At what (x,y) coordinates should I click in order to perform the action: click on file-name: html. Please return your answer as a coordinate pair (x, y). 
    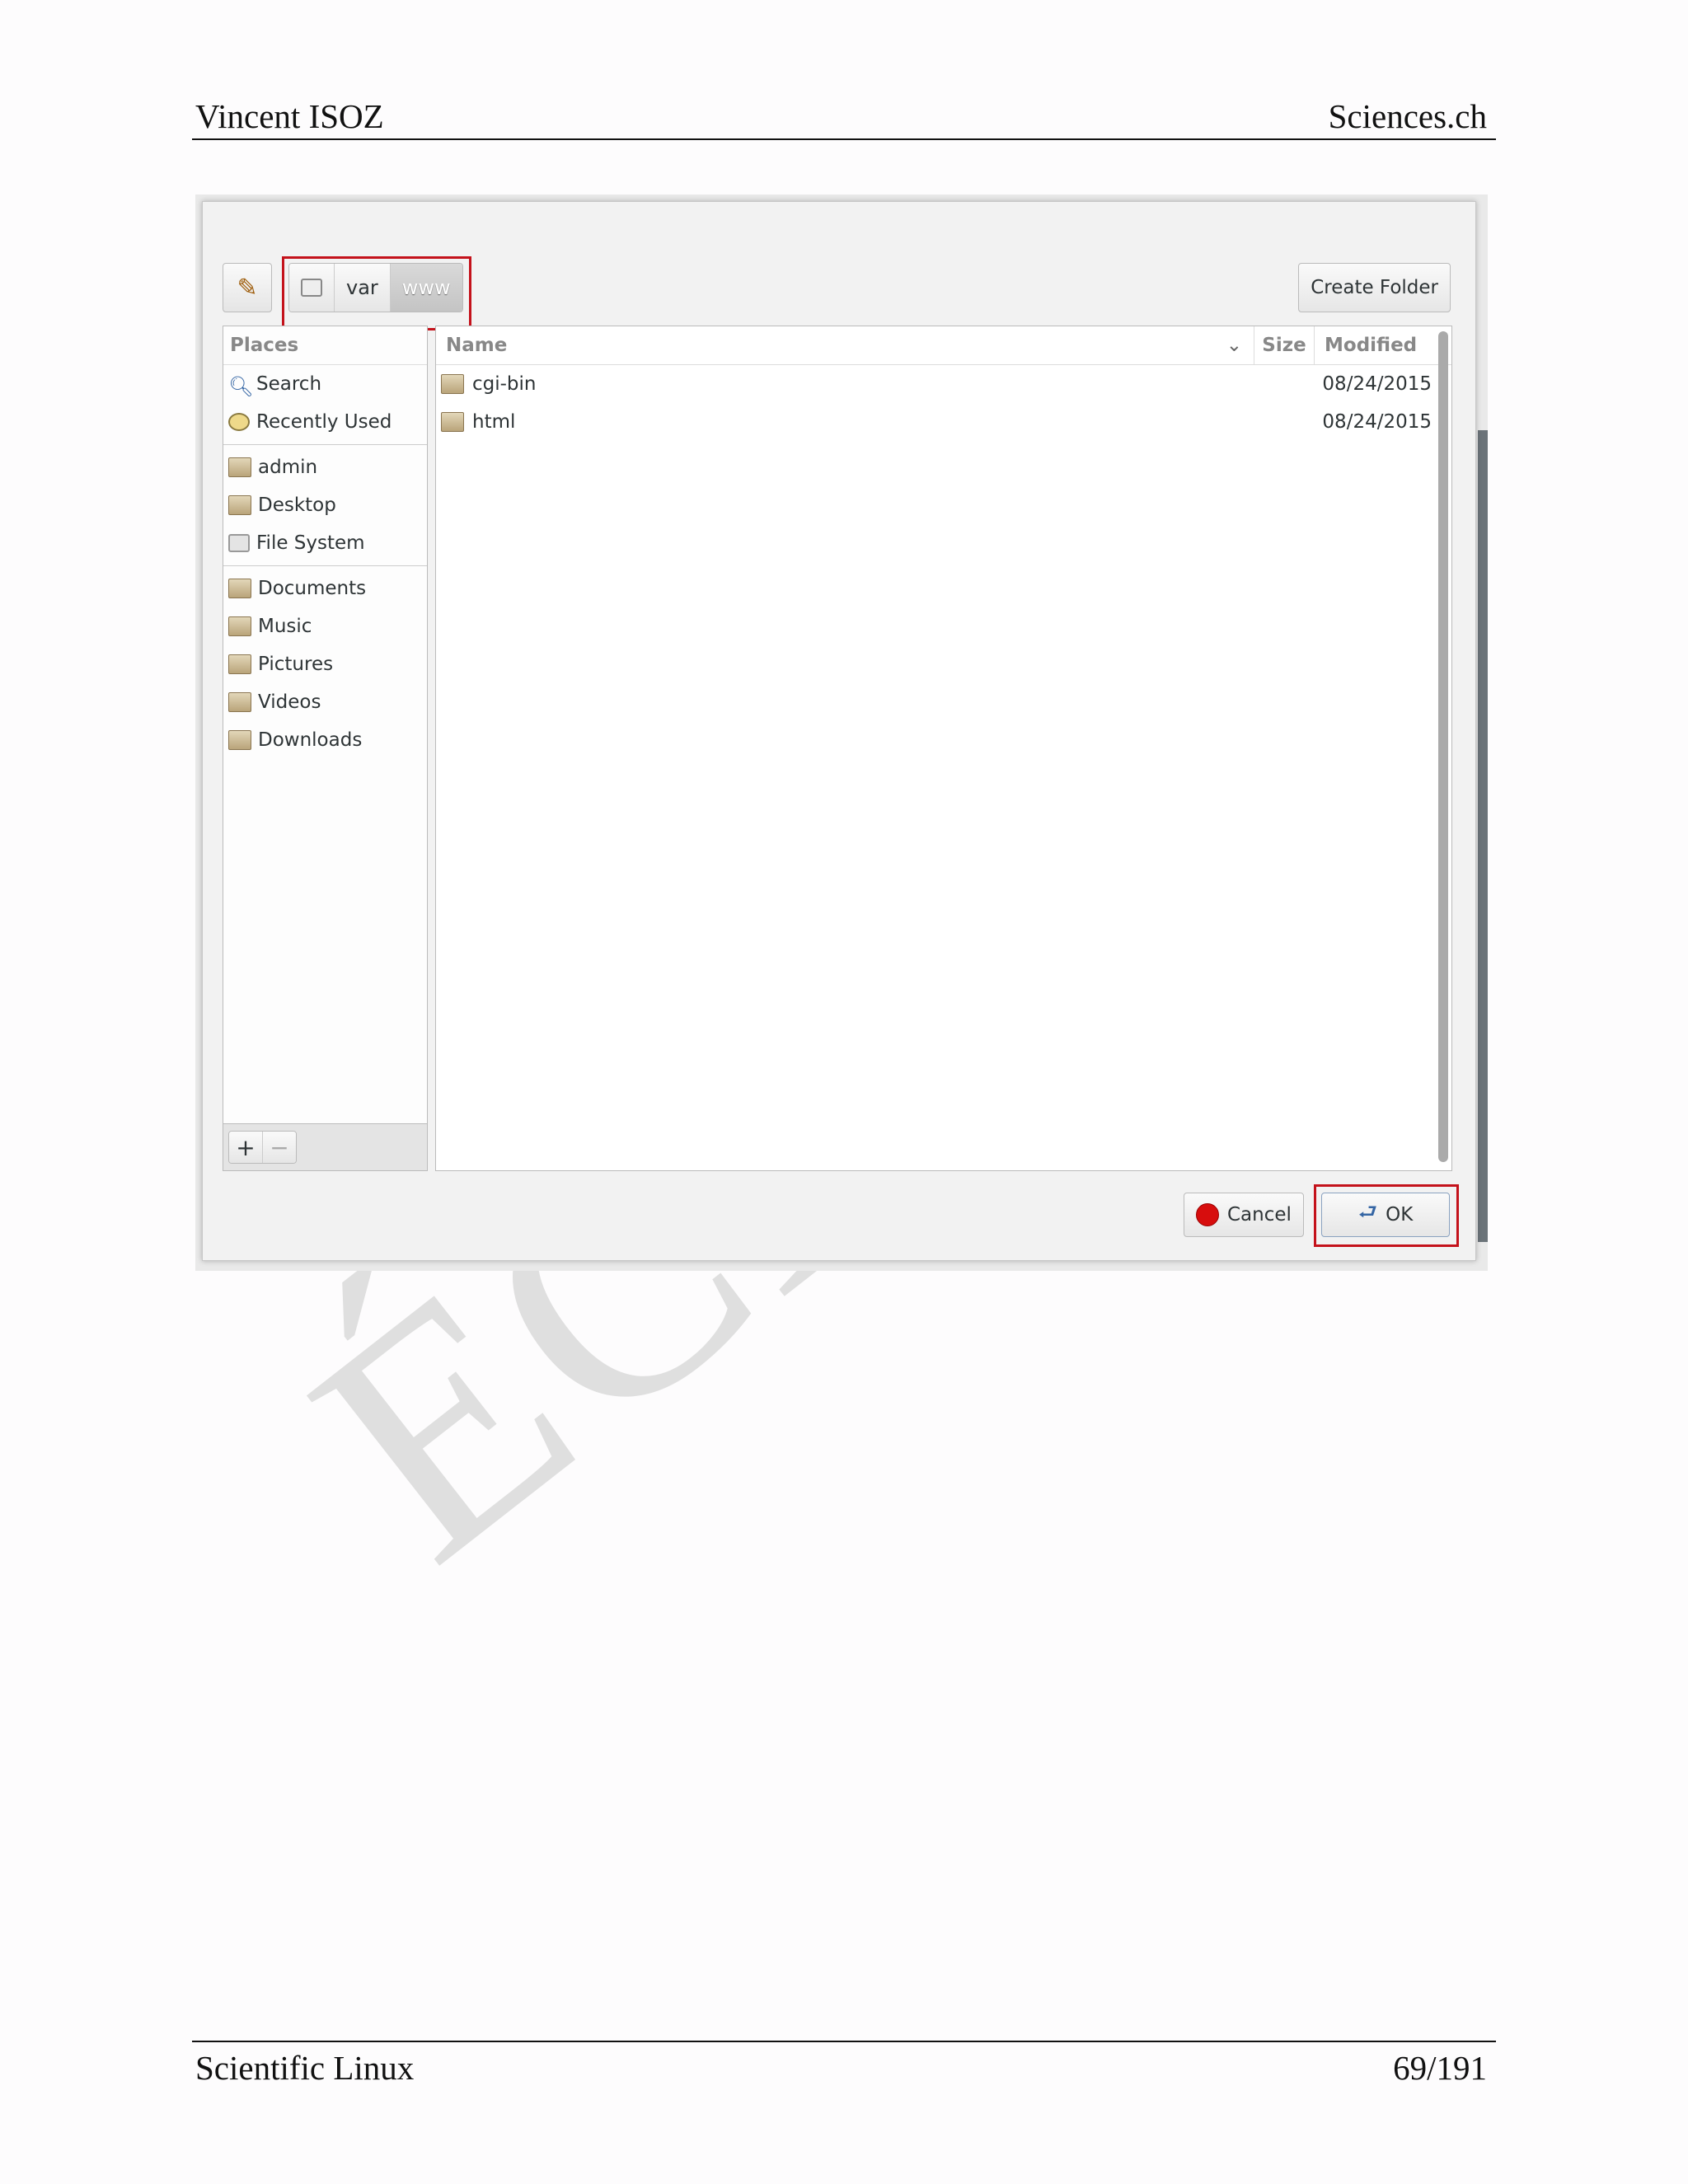
    Looking at the image, I should click on (494, 422).